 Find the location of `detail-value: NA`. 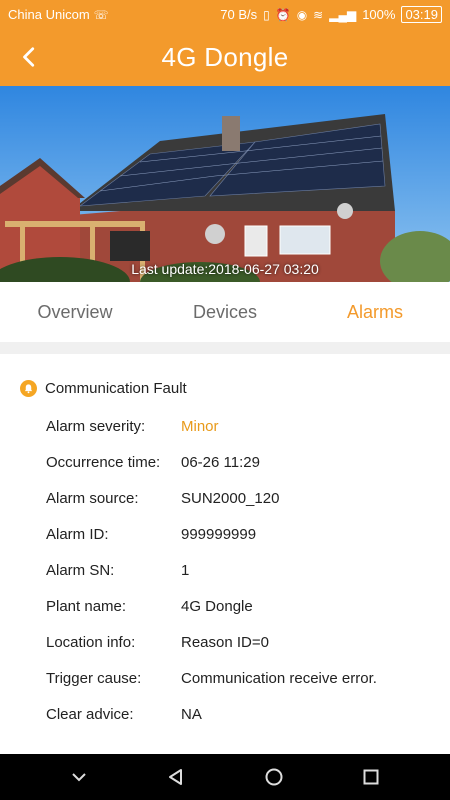

detail-value: NA is located at coordinates (191, 714).